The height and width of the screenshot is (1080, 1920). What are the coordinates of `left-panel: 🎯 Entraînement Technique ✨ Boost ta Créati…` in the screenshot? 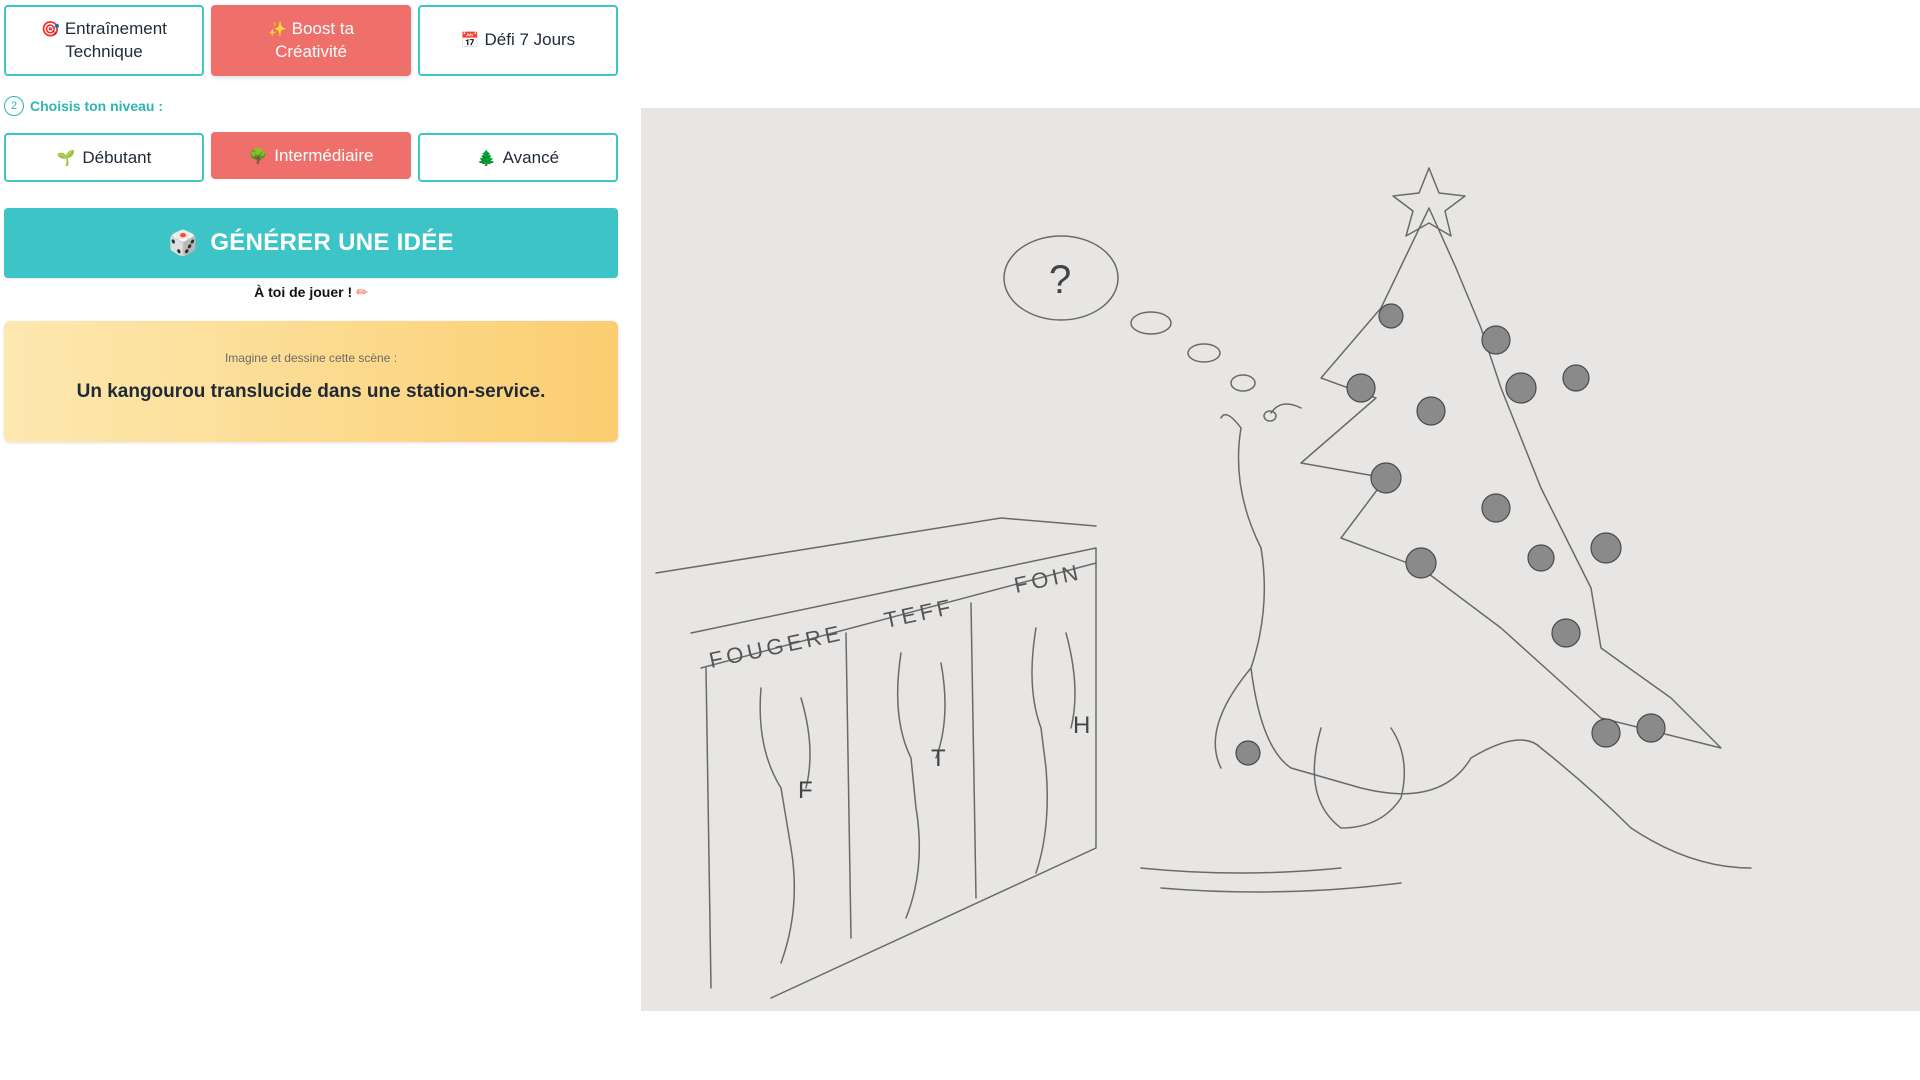 It's located at (311, 223).